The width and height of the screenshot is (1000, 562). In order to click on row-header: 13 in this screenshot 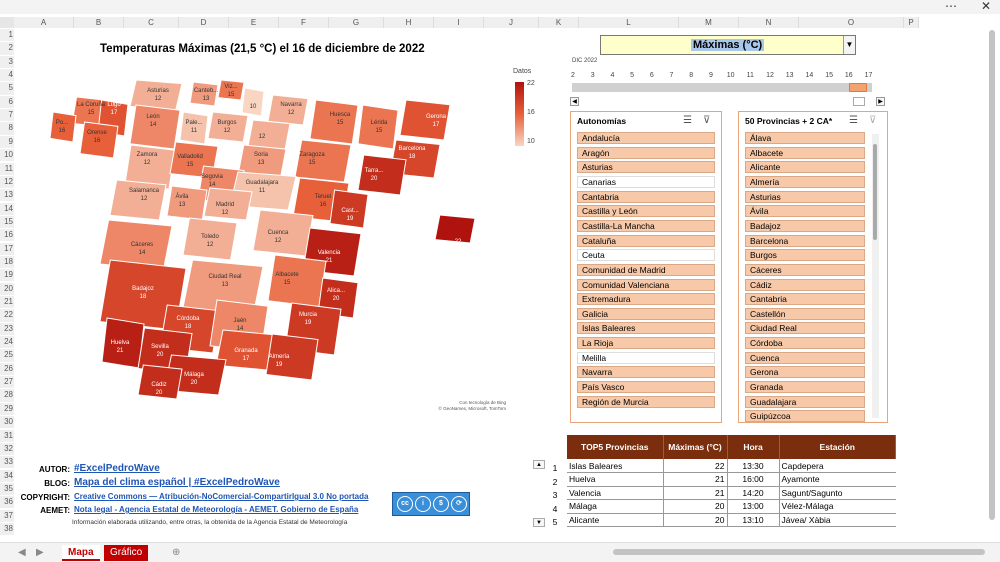, I will do `click(7, 195)`.